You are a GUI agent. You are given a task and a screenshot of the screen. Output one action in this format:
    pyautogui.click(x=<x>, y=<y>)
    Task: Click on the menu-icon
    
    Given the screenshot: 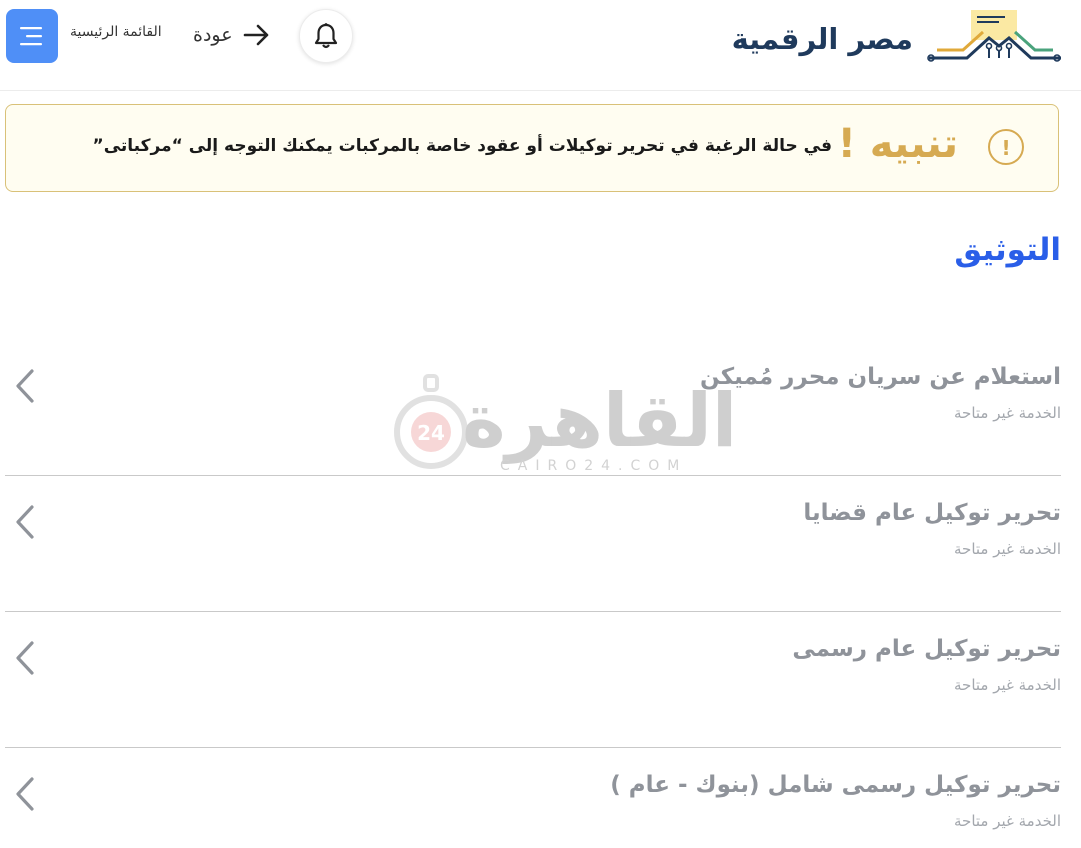 What is the action you would take?
    pyautogui.click(x=31, y=36)
    